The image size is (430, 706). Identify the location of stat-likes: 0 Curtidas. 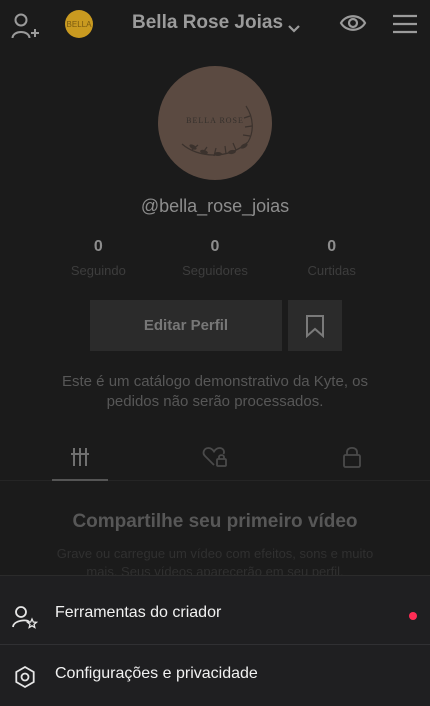
(331, 258).